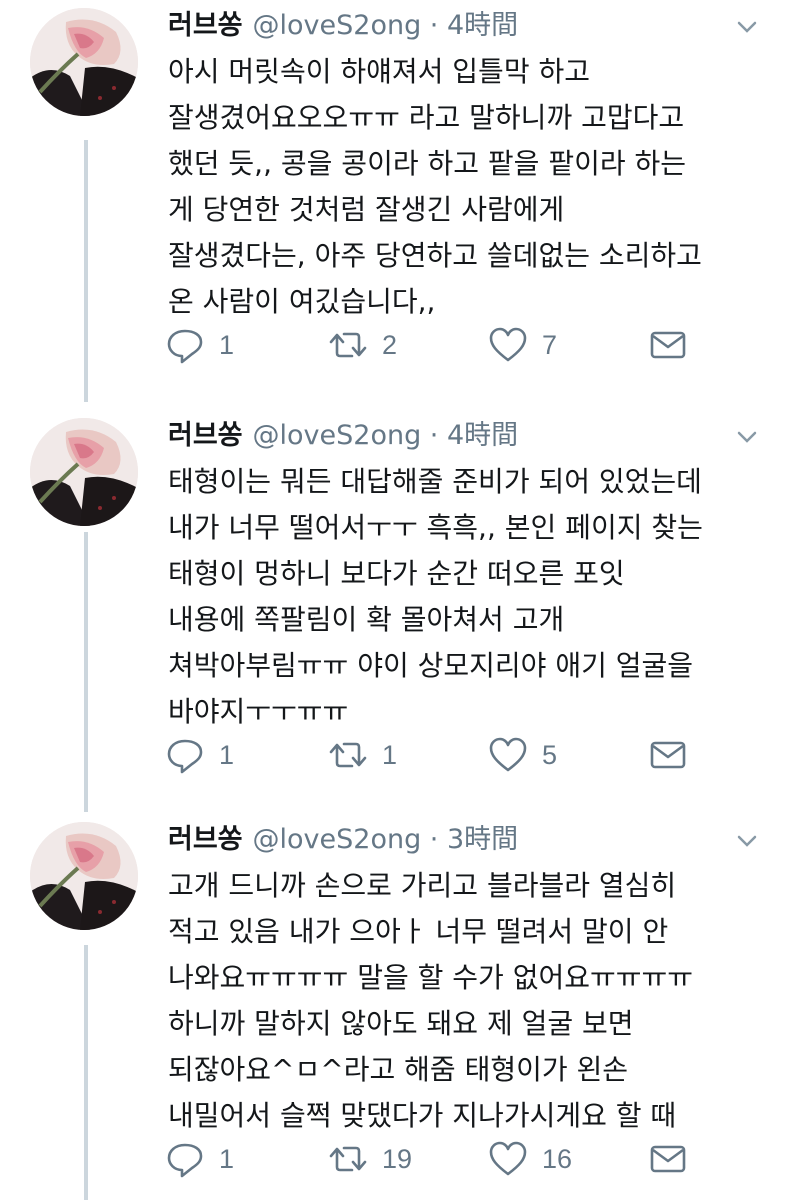  What do you see at coordinates (431, 665) in the screenshot?
I see `tweet-line: 쳐박아부림ㅠㅠ 야이 상모지리야 애기 얼굴을` at bounding box center [431, 665].